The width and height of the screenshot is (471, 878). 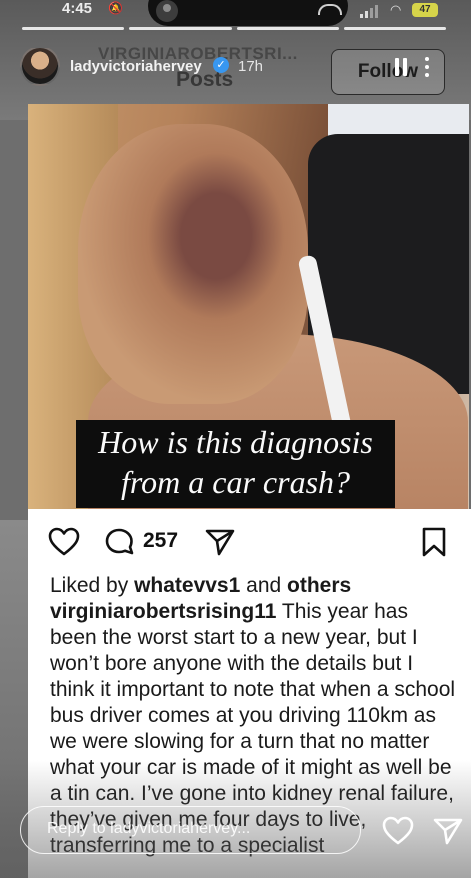 What do you see at coordinates (264, 585) in the screenshot?
I see `liked-by-and: and` at bounding box center [264, 585].